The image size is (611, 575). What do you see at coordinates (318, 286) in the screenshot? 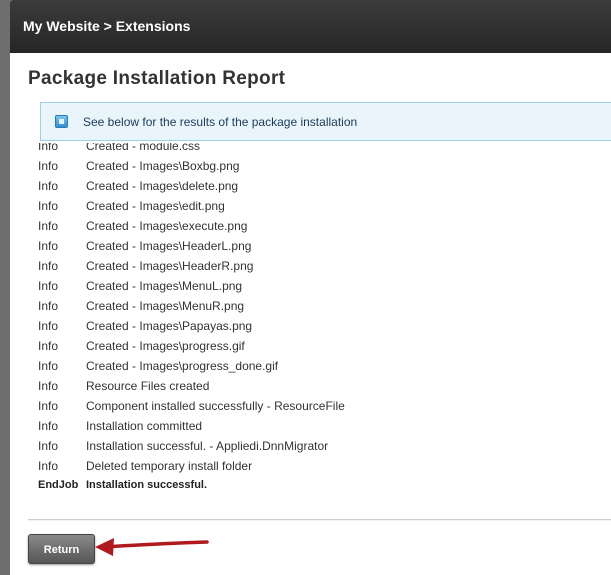
I see `log-row: Info Created - Images\MenuL.png` at bounding box center [318, 286].